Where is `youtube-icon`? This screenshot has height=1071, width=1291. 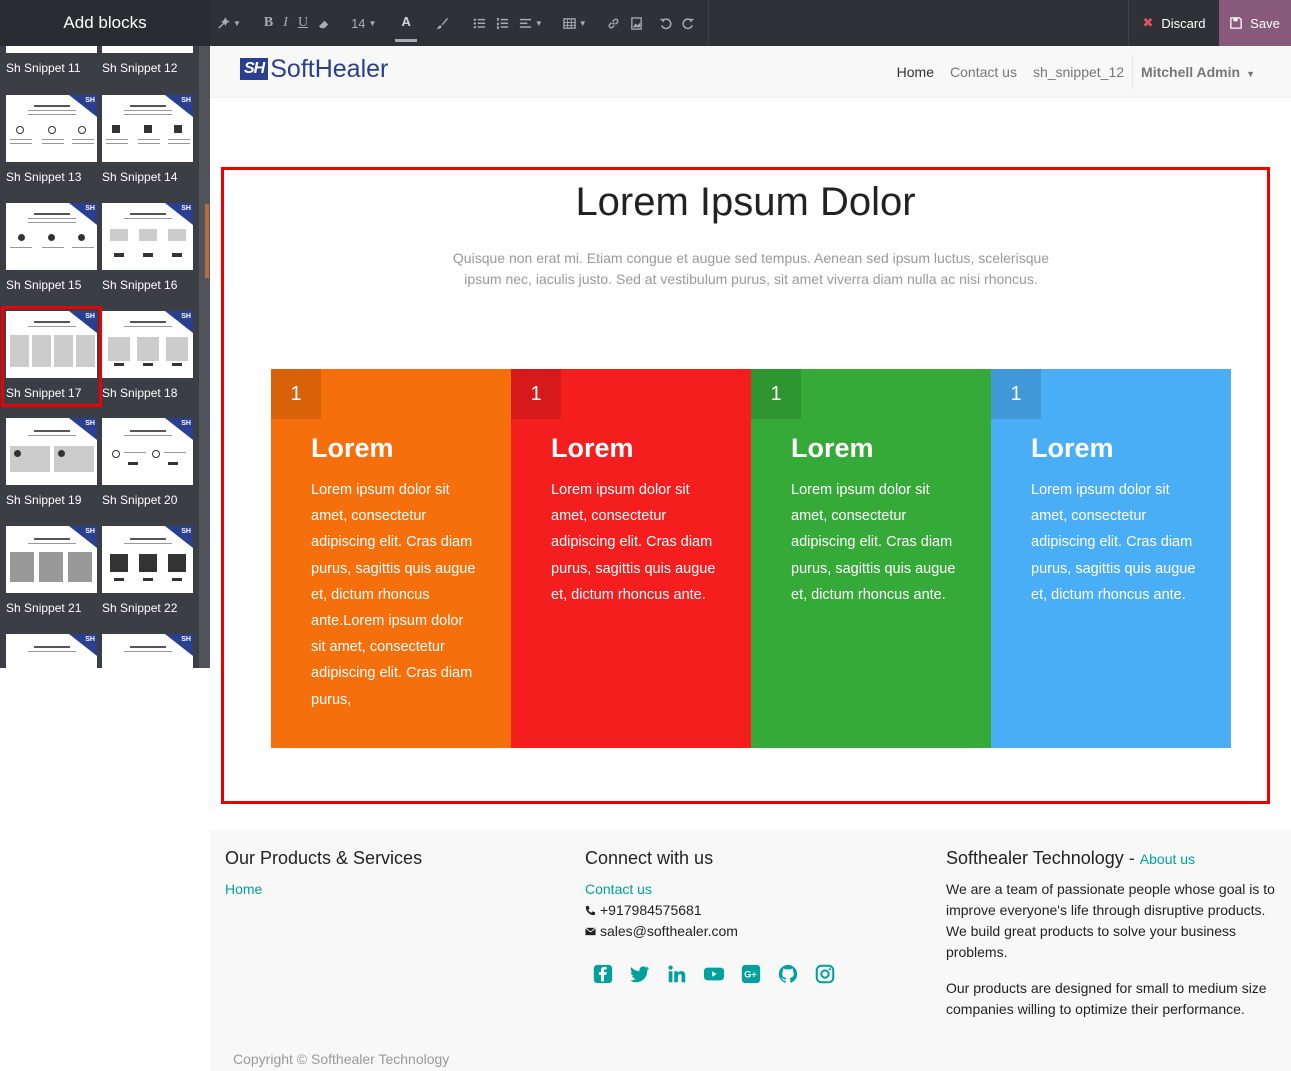 youtube-icon is located at coordinates (714, 974).